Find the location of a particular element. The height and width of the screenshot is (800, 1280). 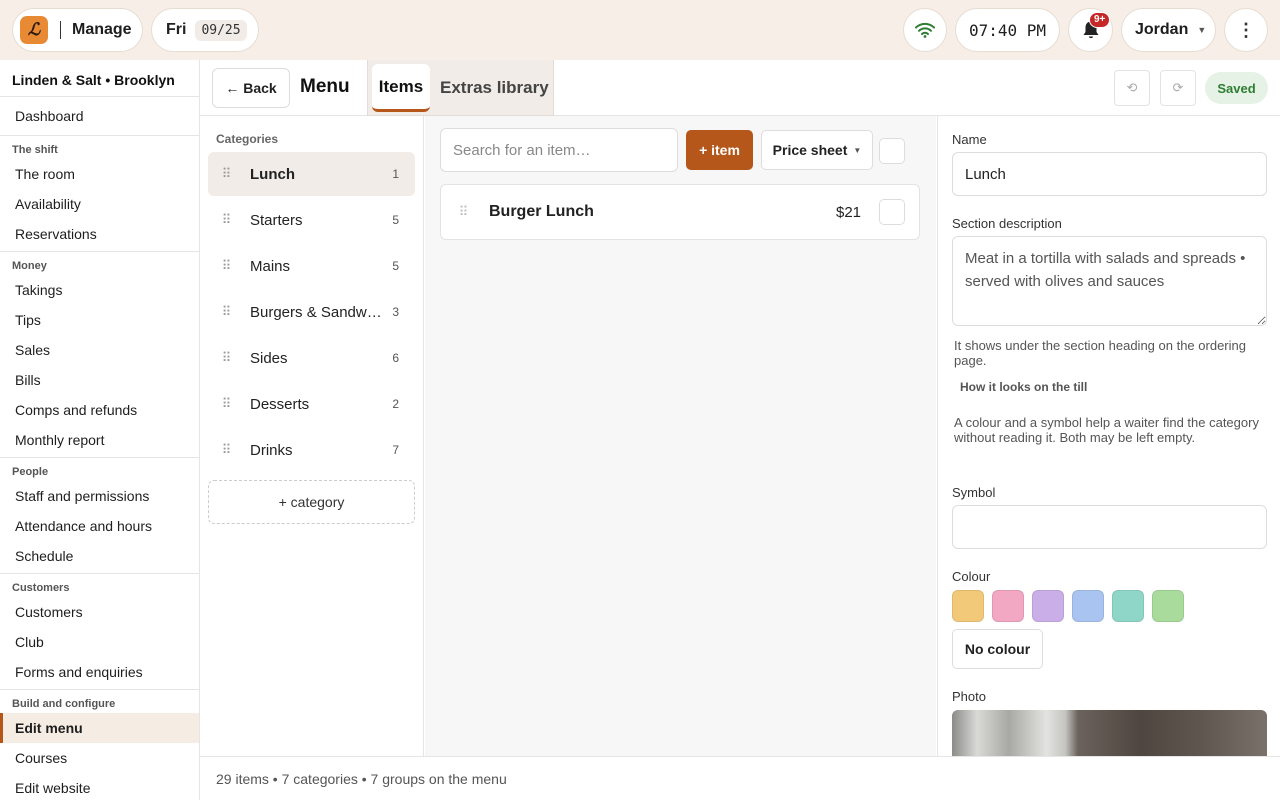

connection-status is located at coordinates (925, 30).